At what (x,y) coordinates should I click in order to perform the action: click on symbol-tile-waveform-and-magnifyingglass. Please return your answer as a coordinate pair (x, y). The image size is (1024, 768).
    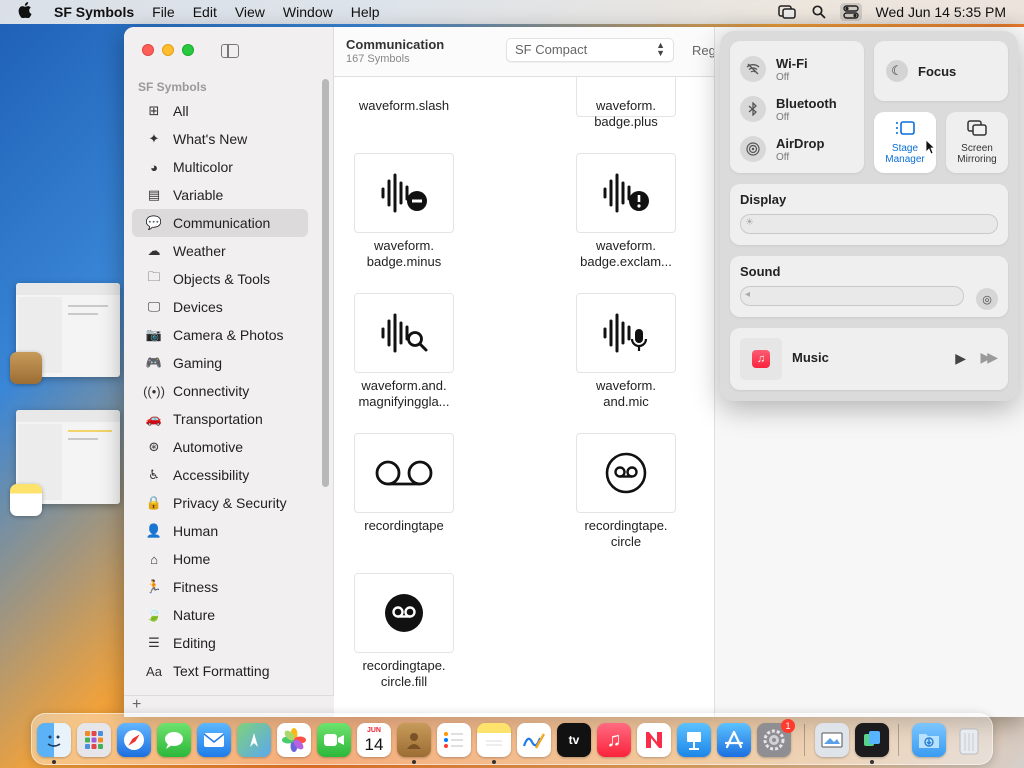
    Looking at the image, I should click on (404, 333).